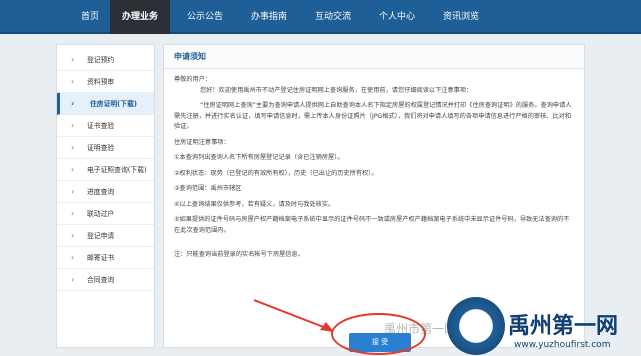  Describe the element at coordinates (563, 326) in the screenshot. I see `watermark-brand: 禹州第一网` at that location.